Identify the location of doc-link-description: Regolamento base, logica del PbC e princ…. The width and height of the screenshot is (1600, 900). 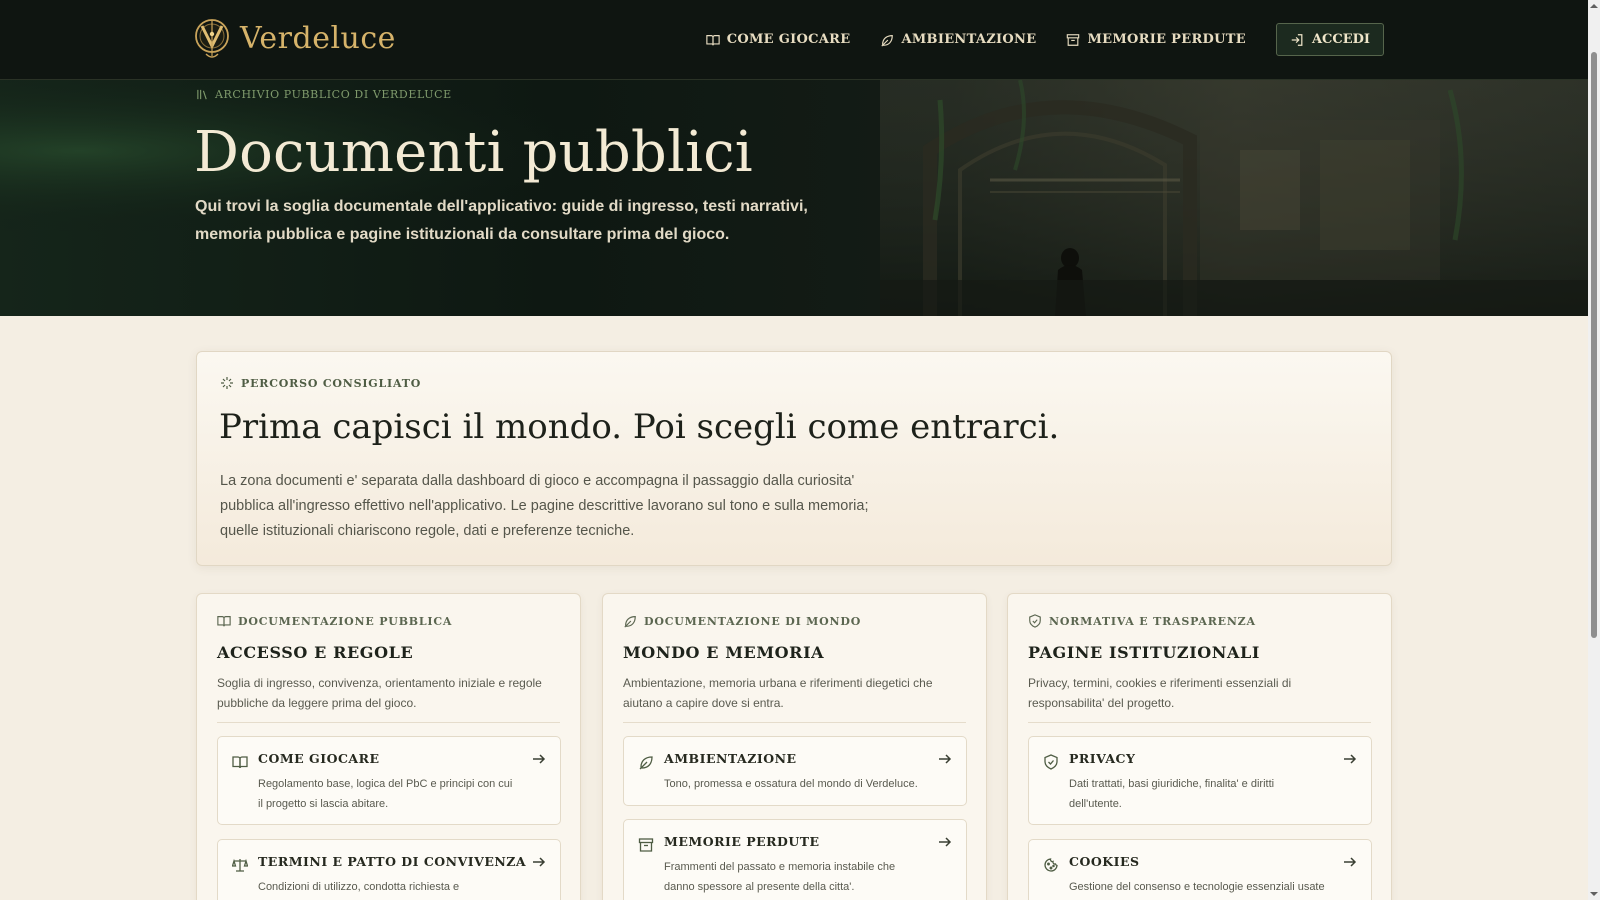
(385, 794).